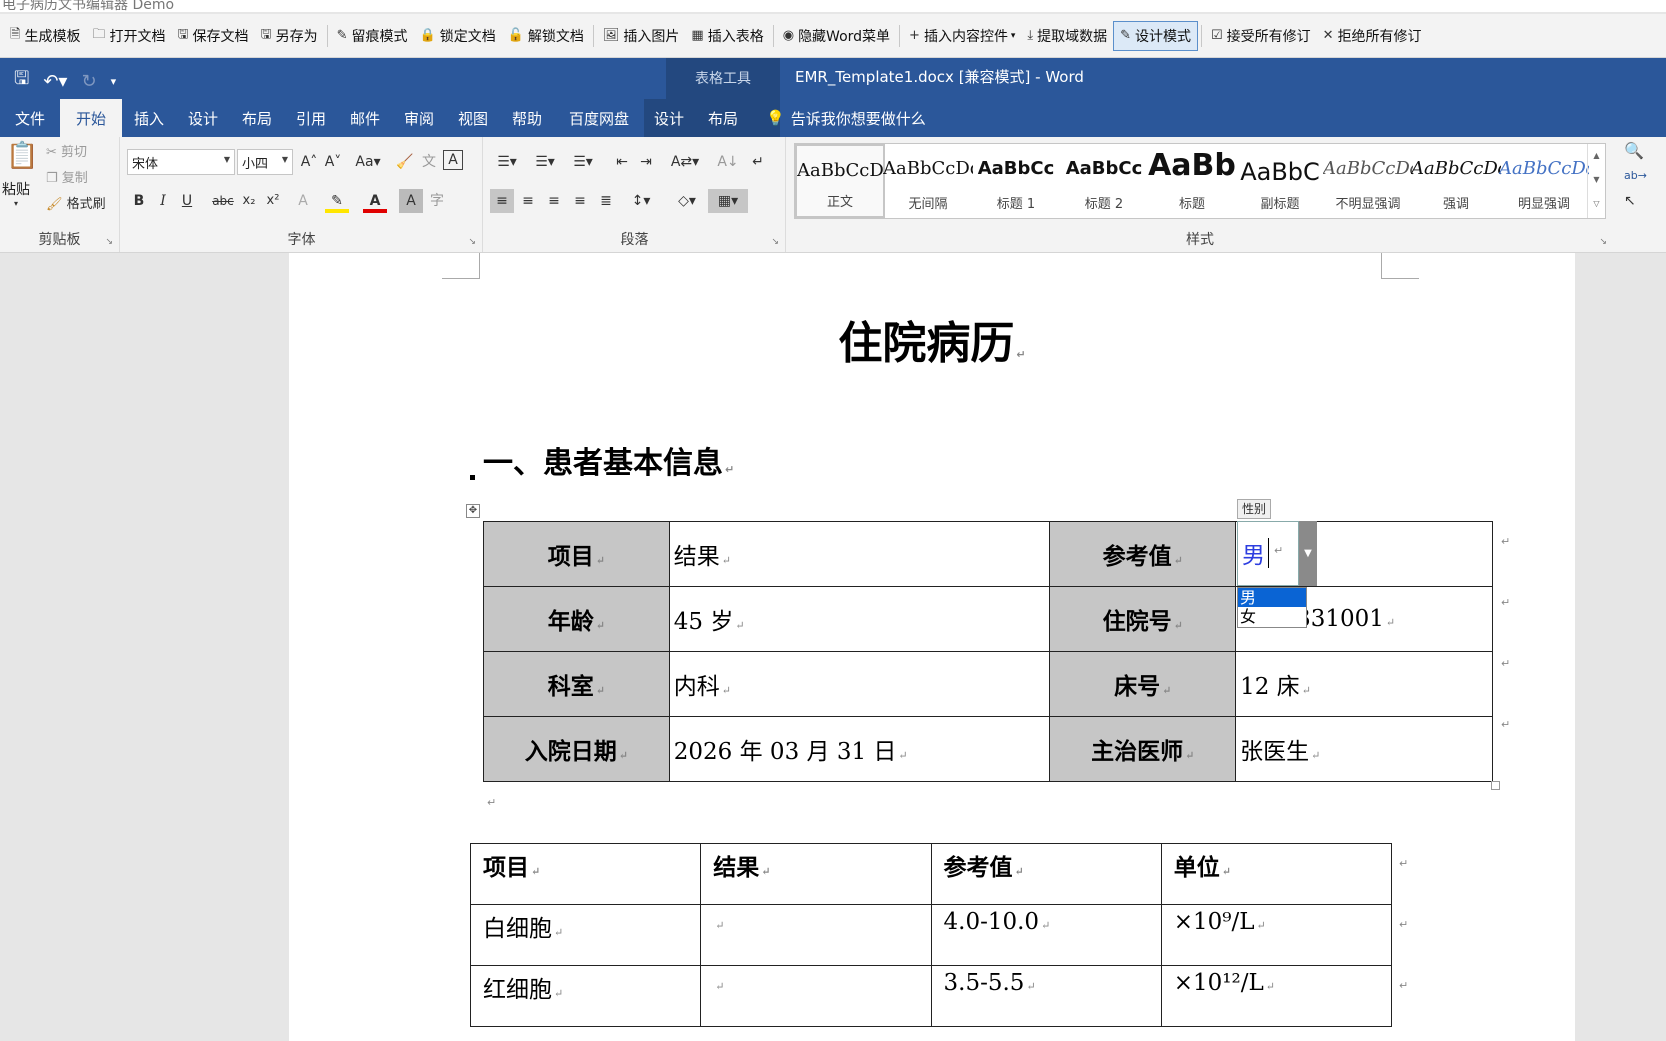  Describe the element at coordinates (859, 749) in the screenshot. I see `table-cell: 2026 年 03 月 31 日 ↵` at that location.